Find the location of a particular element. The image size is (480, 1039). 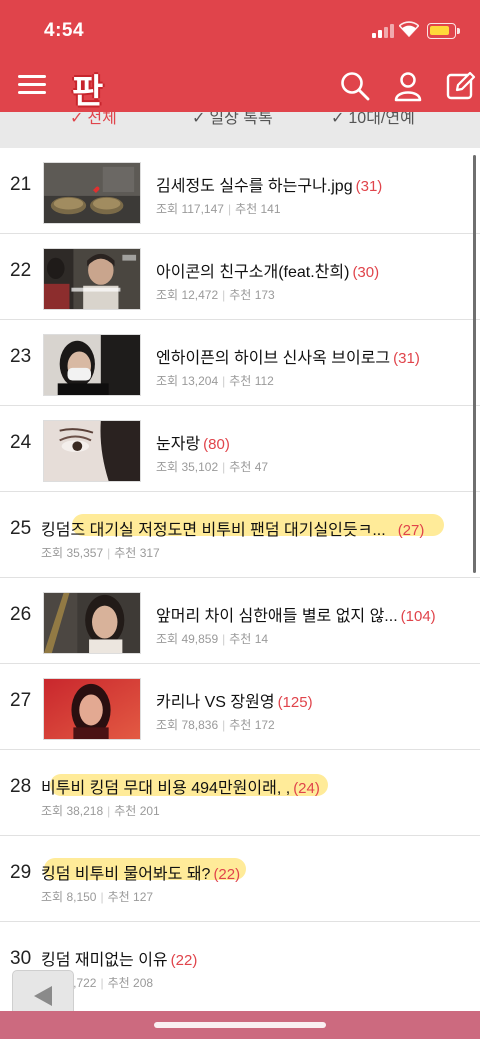

post-meta: 조회 8,150 | 추천 127 is located at coordinates (97, 897).